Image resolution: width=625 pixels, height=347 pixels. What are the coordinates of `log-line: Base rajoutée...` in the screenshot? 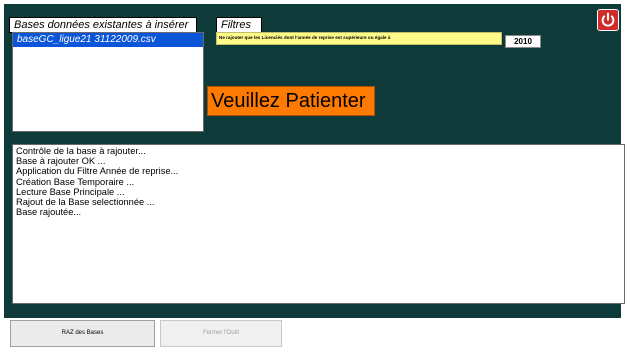 It's located at (49, 212).